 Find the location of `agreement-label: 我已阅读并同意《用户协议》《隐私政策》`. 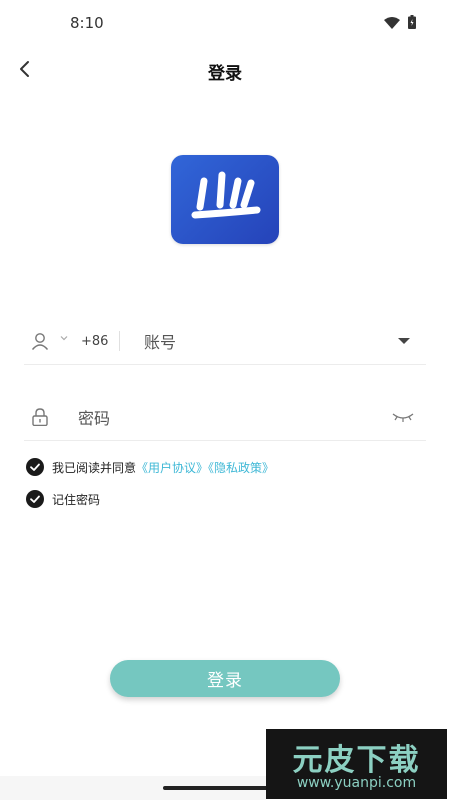

agreement-label: 我已阅读并同意《用户协议》《隐私政策》 is located at coordinates (163, 467).